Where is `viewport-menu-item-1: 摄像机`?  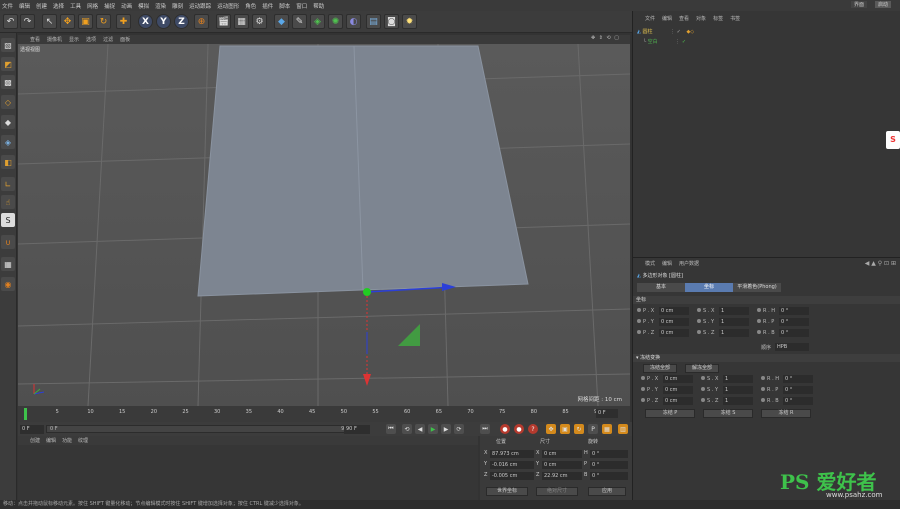 viewport-menu-item-1: 摄像机 is located at coordinates (54, 39).